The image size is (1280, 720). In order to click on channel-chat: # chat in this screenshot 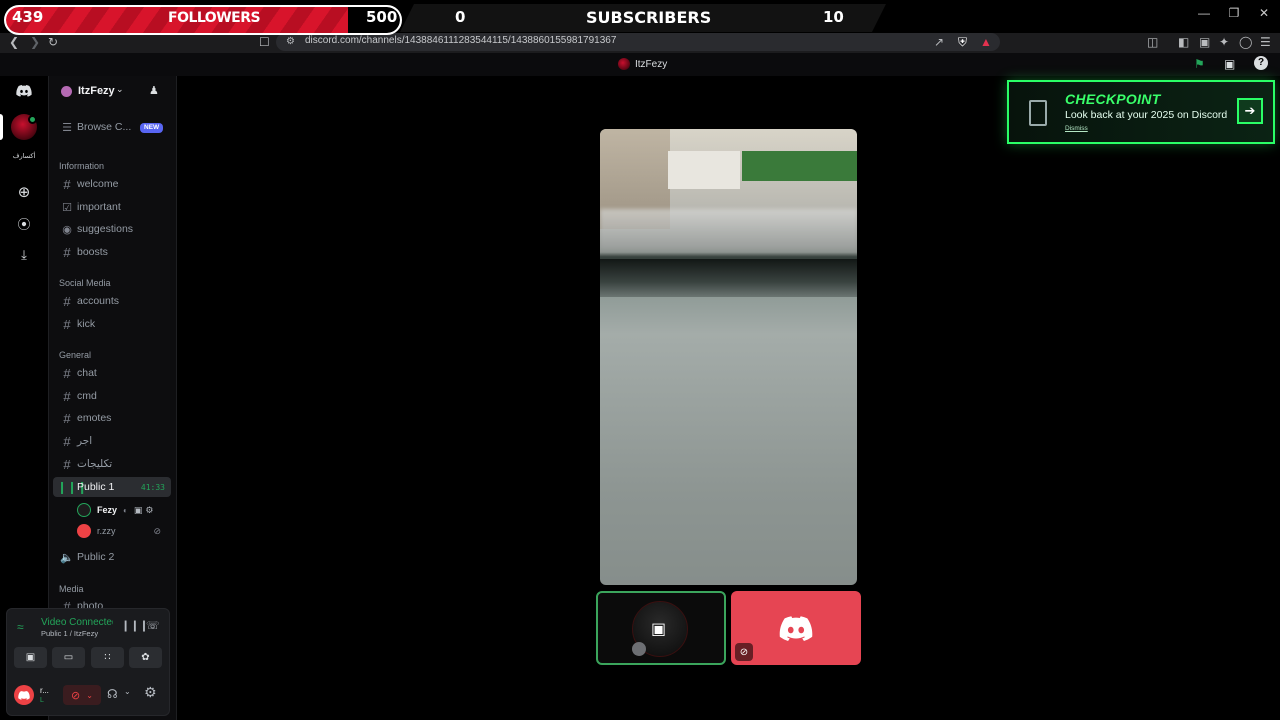, I will do `click(112, 373)`.